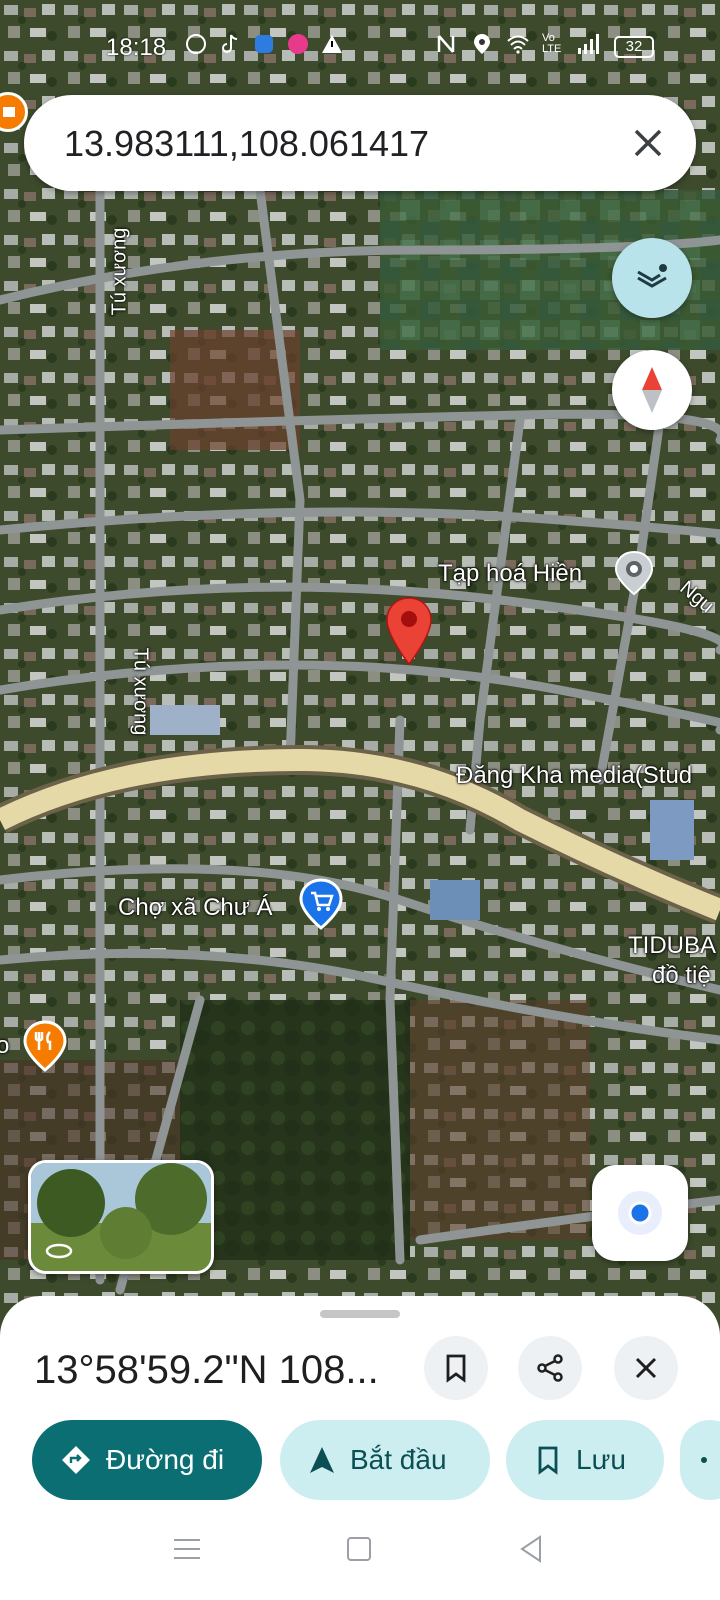  Describe the element at coordinates (332, 44) in the screenshot. I see `warning-icon` at that location.